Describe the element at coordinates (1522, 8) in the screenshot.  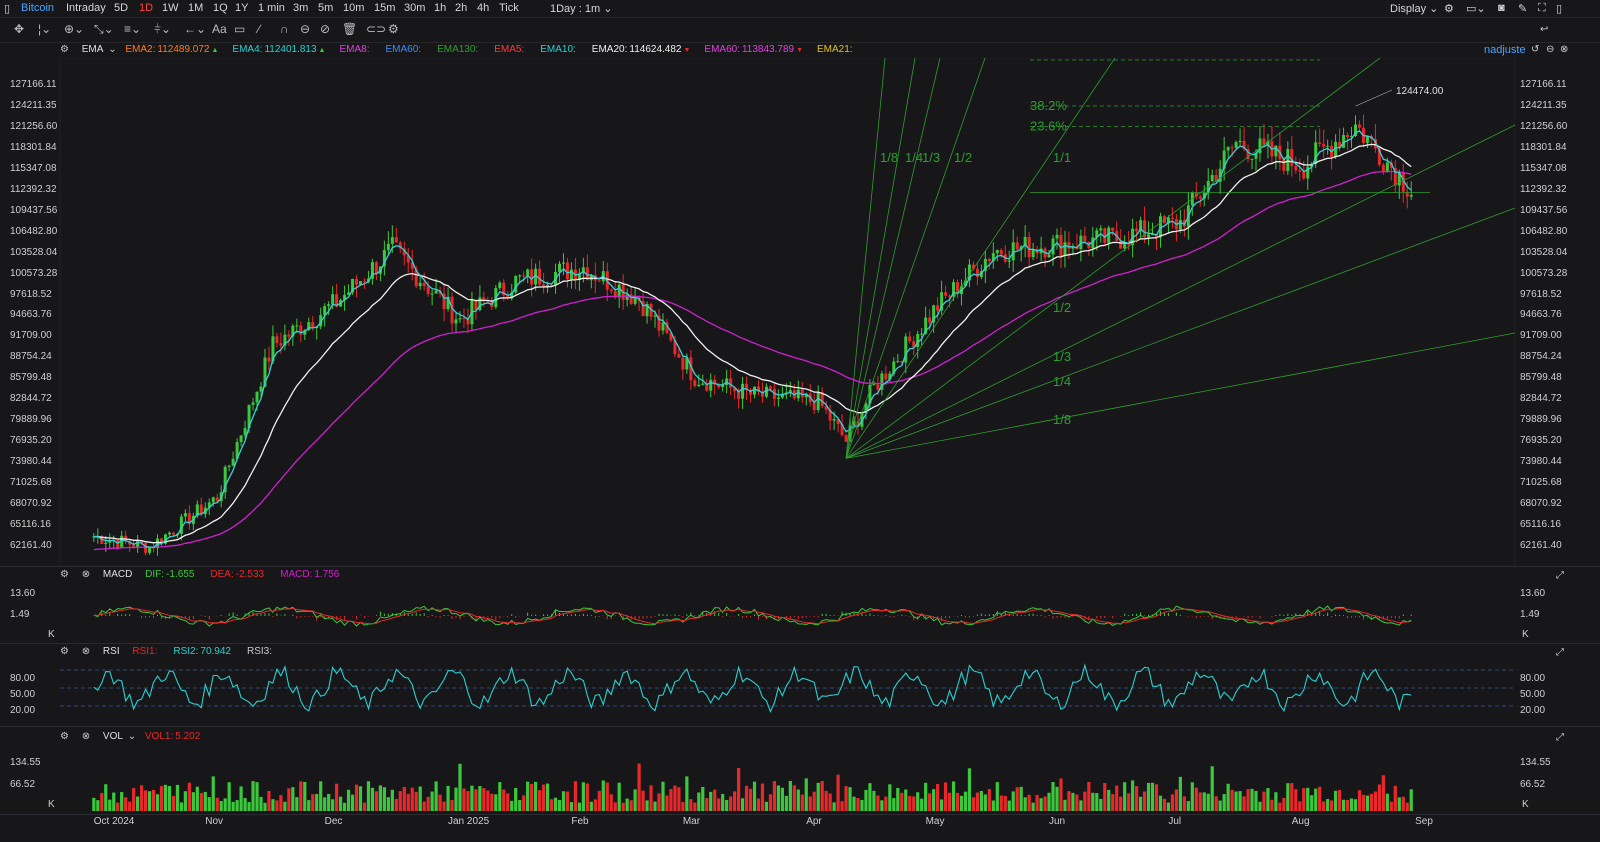
I see `pen-icon: ✎` at that location.